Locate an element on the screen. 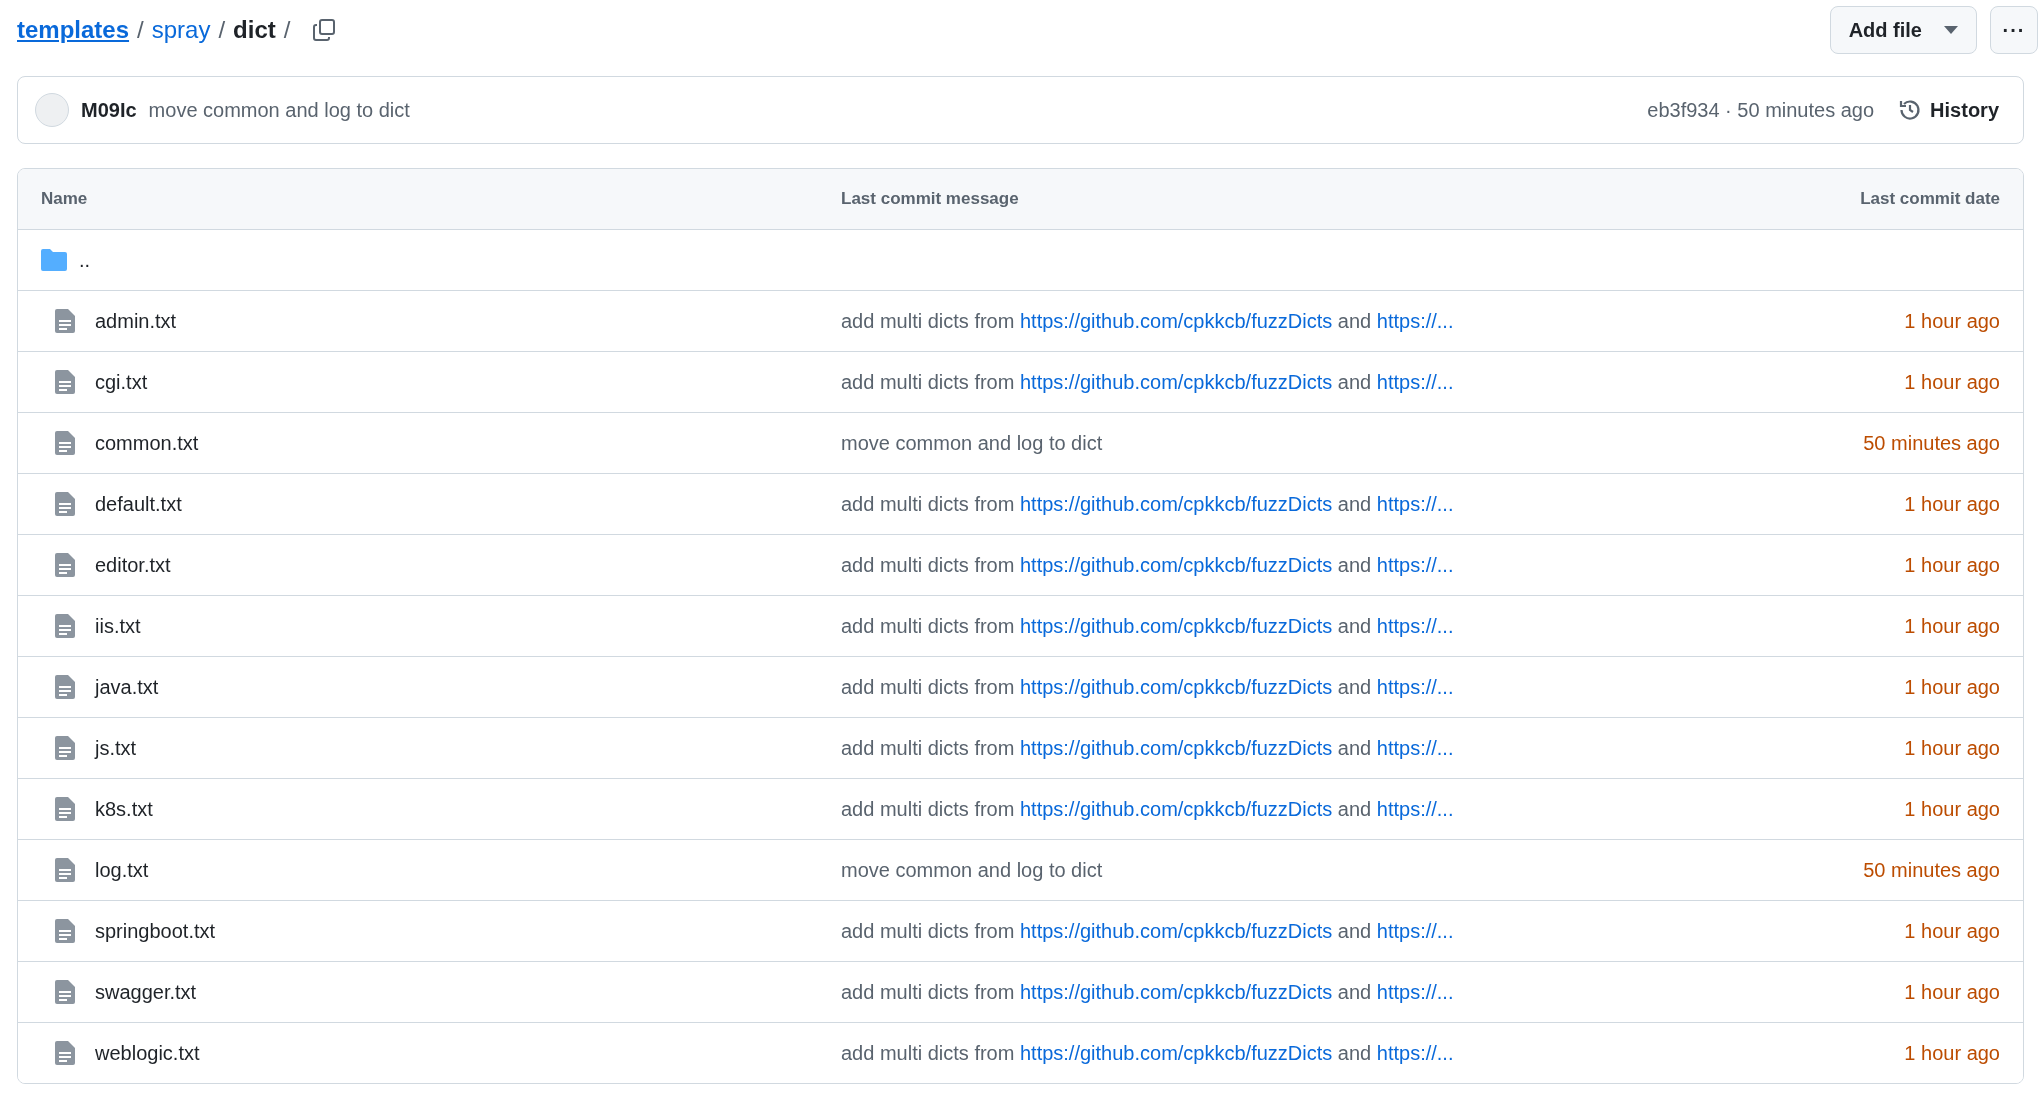 This screenshot has width=2041, height=1101. column-header: Name is located at coordinates (64, 199).